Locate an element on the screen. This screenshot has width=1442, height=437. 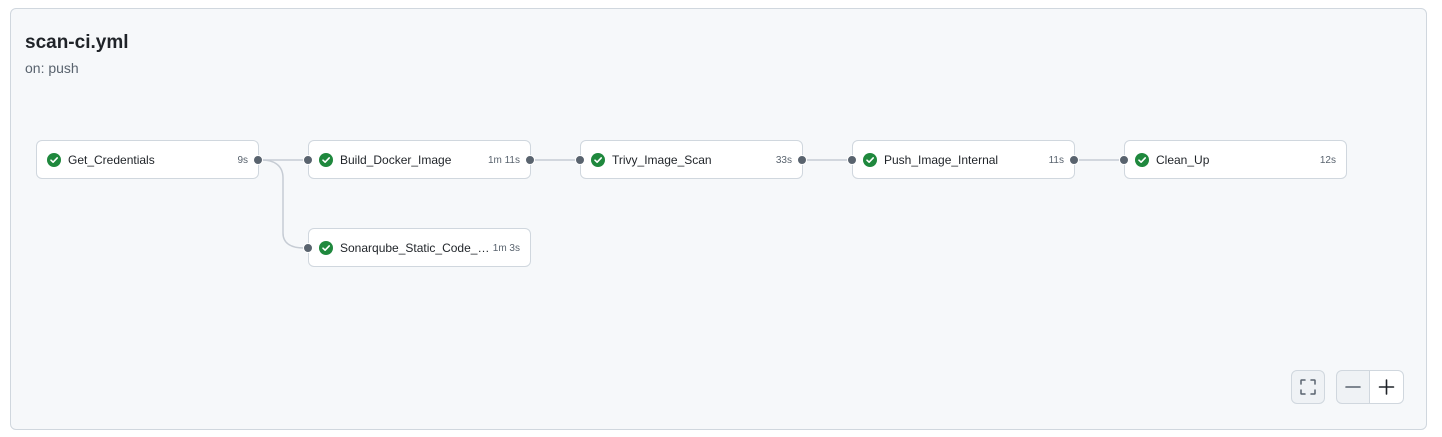
fullscreen-button is located at coordinates (1308, 387).